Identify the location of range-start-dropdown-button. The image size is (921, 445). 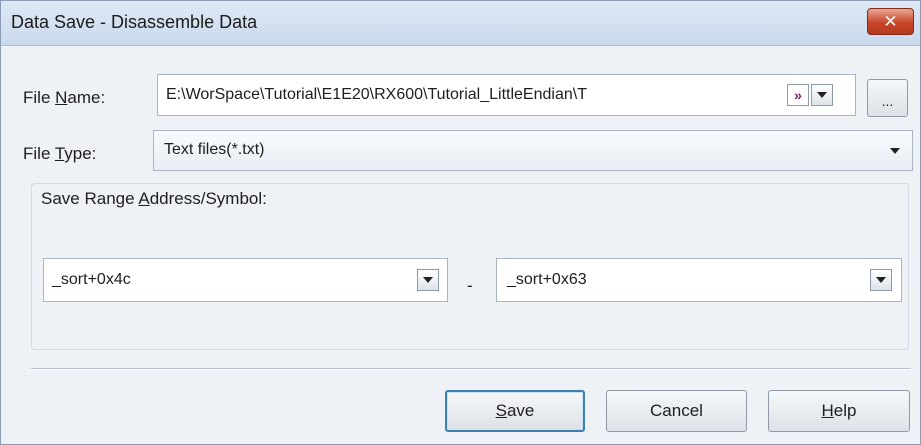
(428, 280).